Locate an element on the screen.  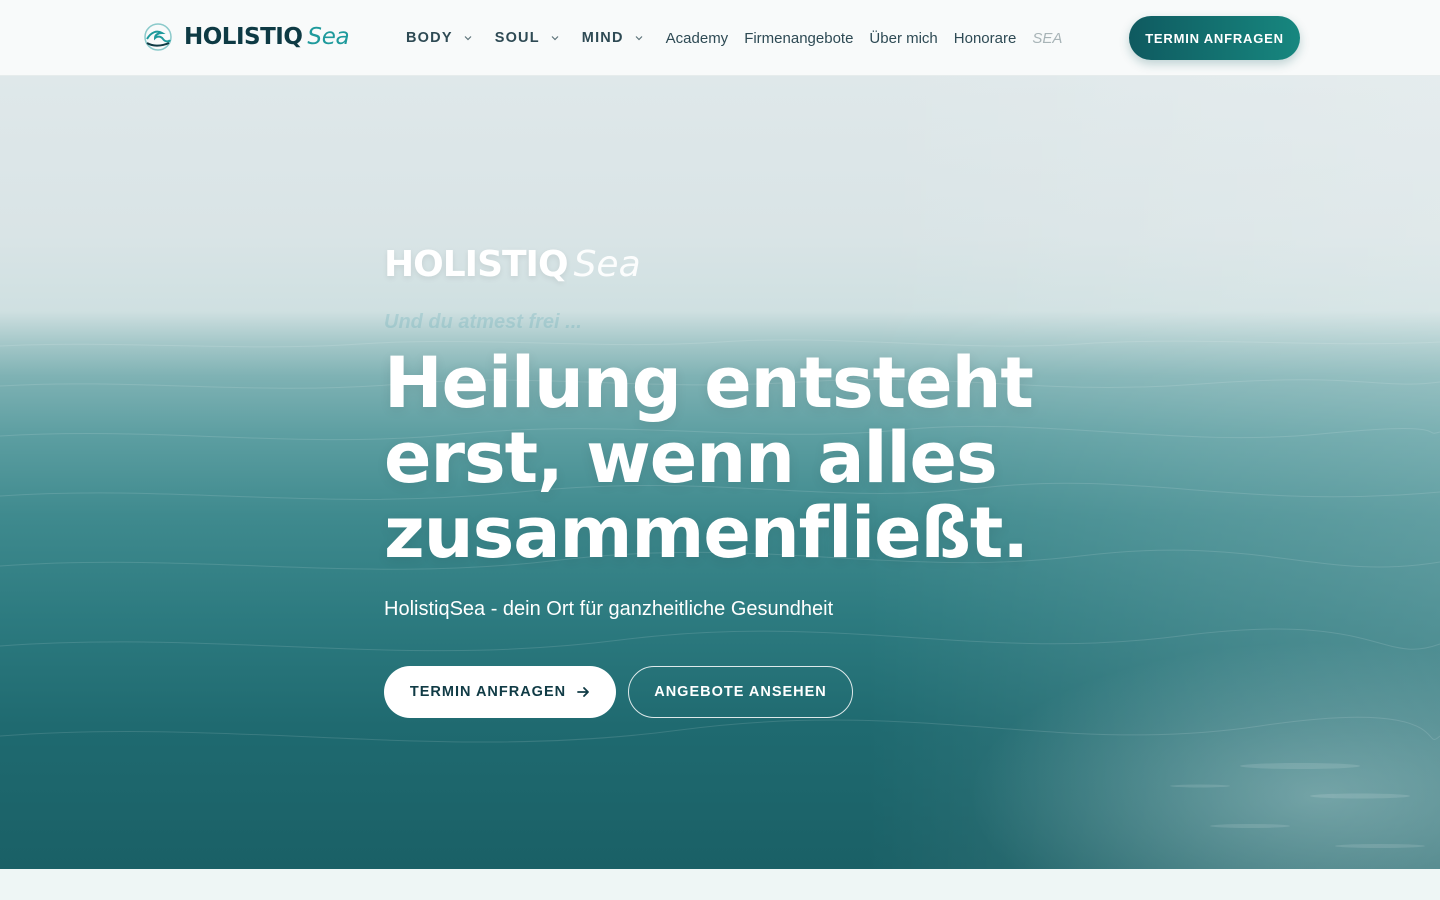
nav-item-ueber-mich: Über mich is located at coordinates (903, 38).